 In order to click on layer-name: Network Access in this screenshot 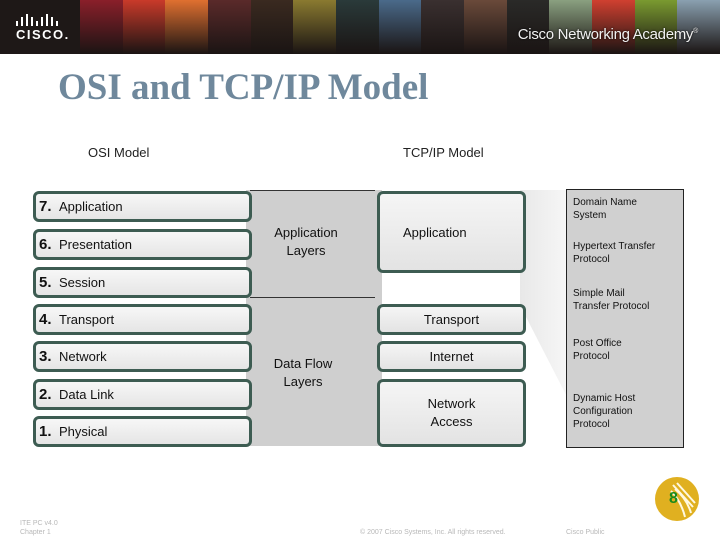, I will do `click(451, 412)`.